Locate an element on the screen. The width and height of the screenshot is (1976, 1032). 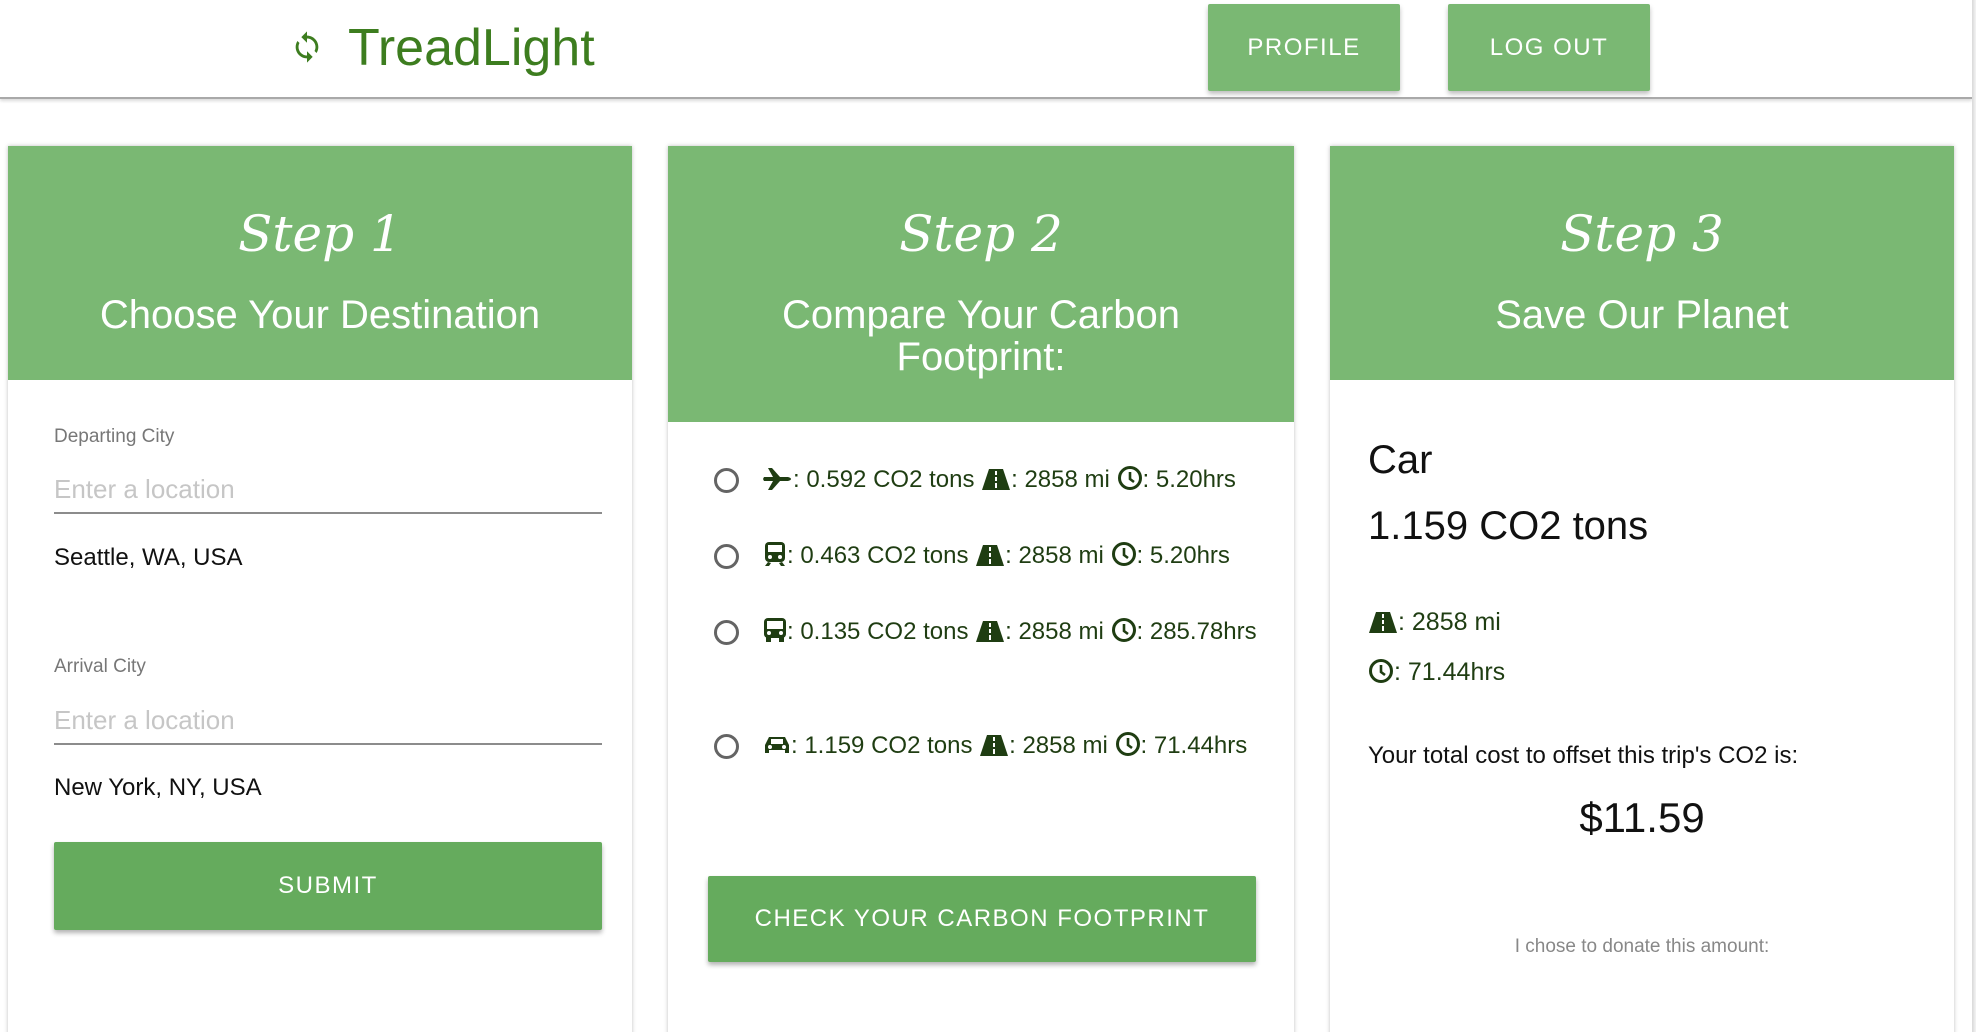
plane-co2: : 0.592 CO2 tons is located at coordinates (884, 479).